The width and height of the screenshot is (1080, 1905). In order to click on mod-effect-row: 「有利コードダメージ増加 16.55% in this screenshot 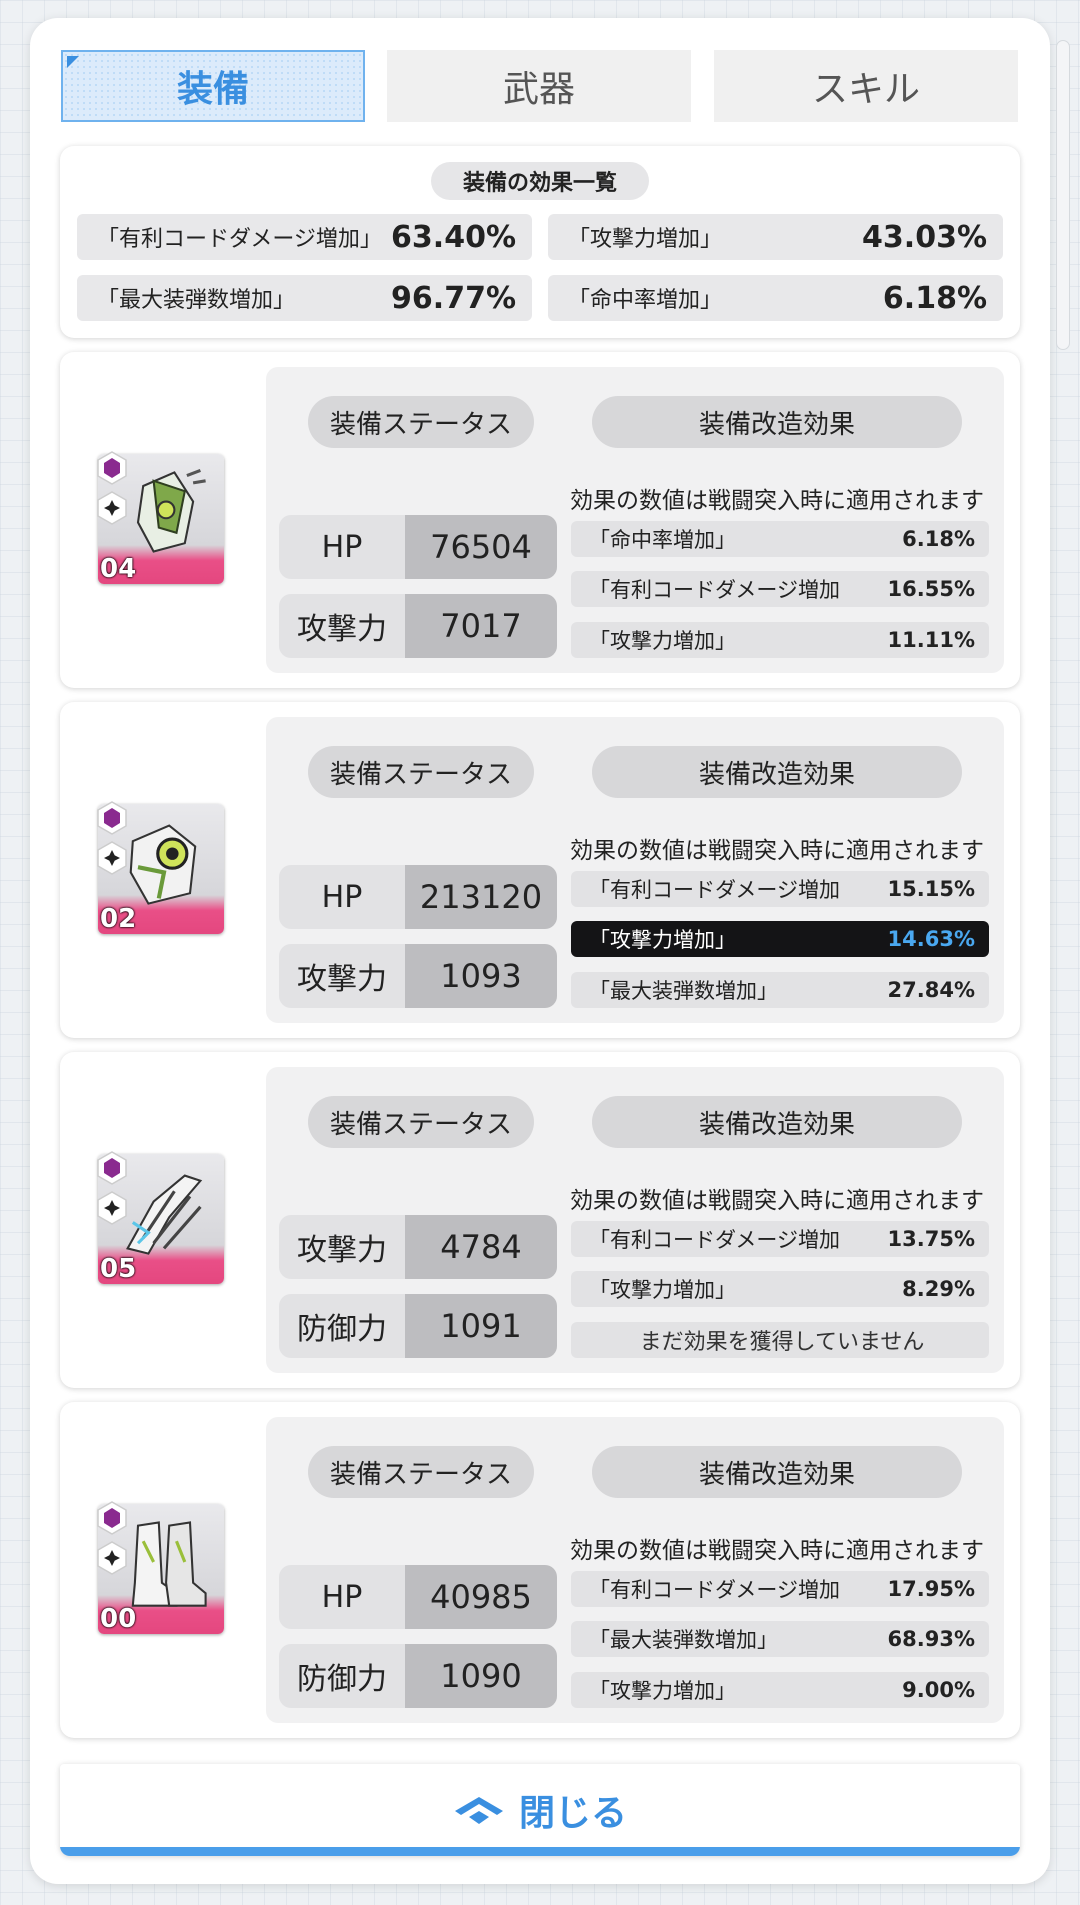, I will do `click(780, 589)`.